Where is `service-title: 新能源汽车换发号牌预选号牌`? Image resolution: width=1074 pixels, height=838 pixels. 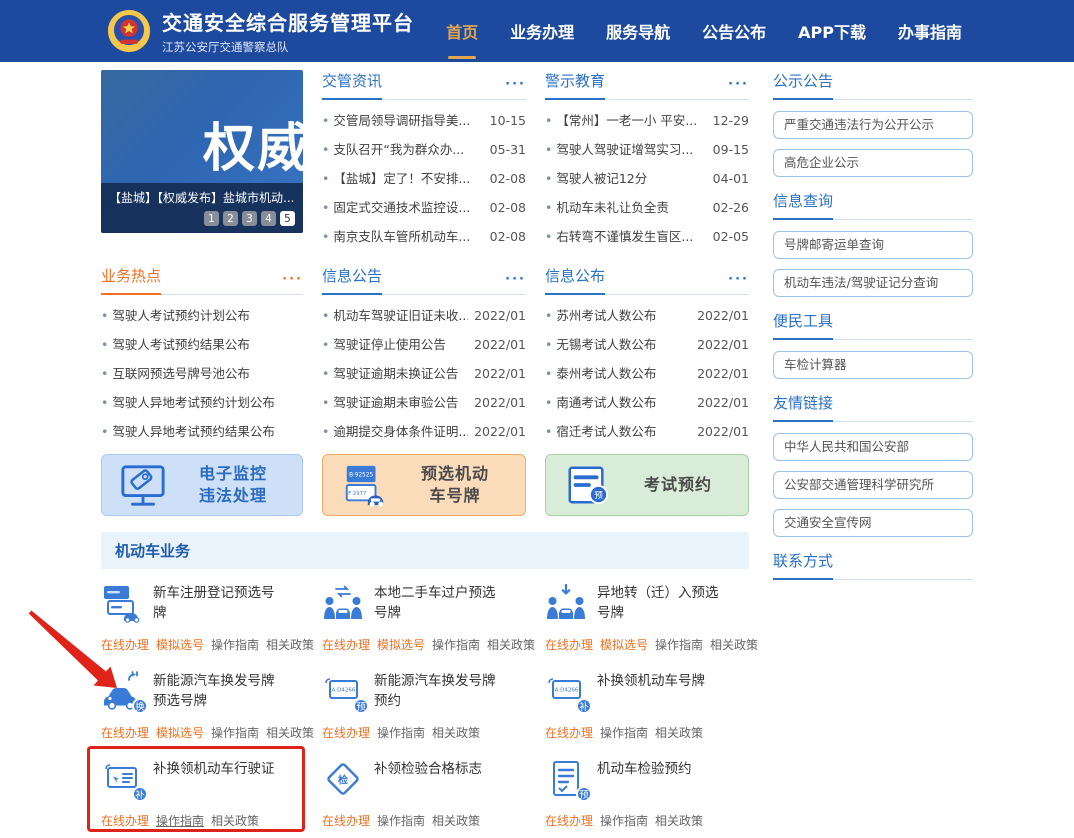
service-title: 新能源汽车换发号牌预选号牌 is located at coordinates (220, 694).